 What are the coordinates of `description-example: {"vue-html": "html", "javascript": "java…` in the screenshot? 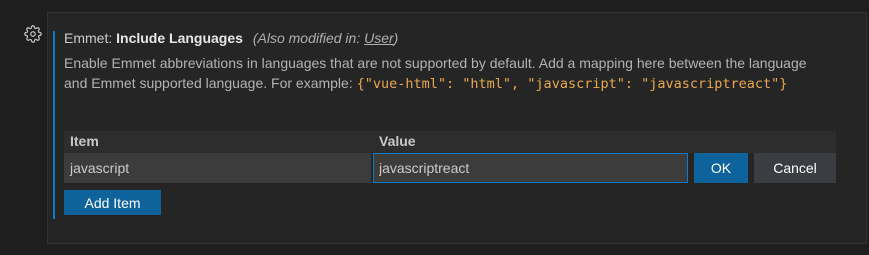 It's located at (572, 84).